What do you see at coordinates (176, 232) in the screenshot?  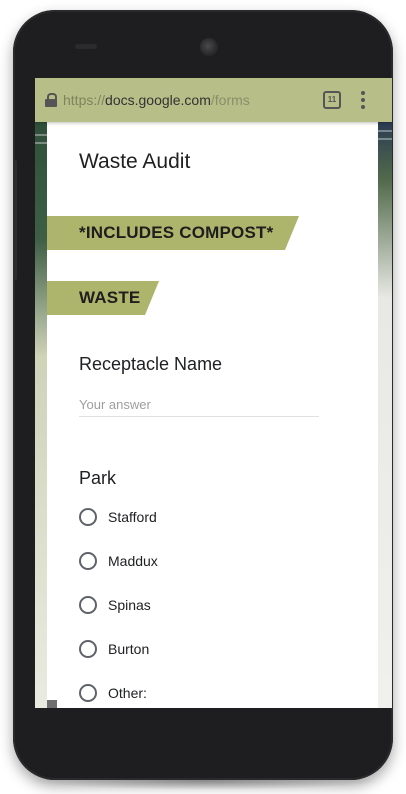 I see `section-banner-label: *INCLUDES COMPOST*` at bounding box center [176, 232].